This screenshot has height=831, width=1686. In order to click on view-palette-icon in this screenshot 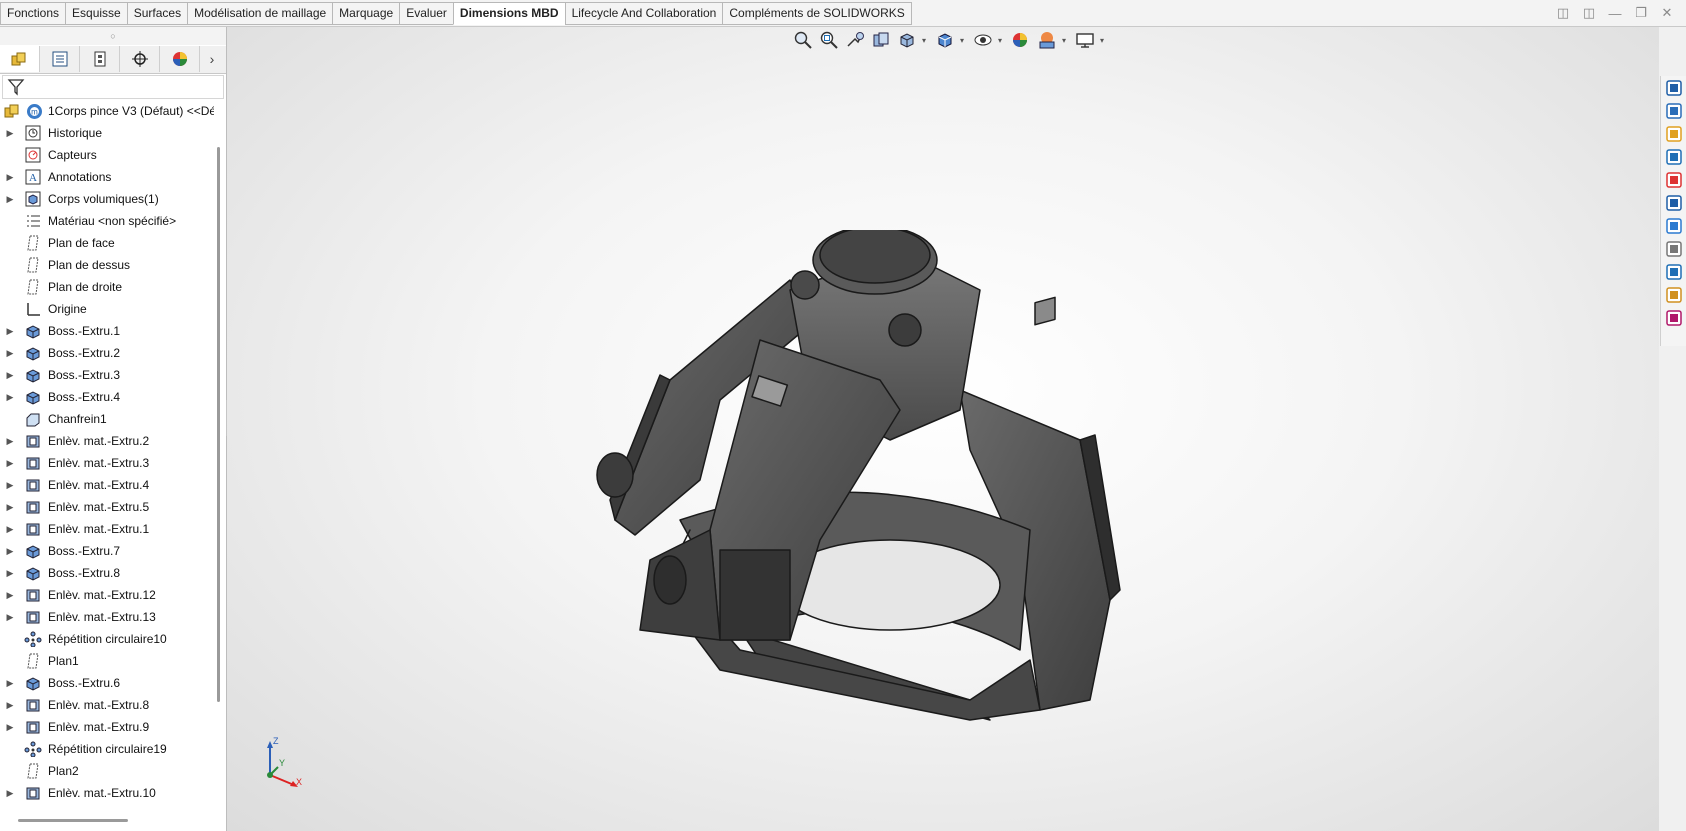, I will do `click(1674, 157)`.